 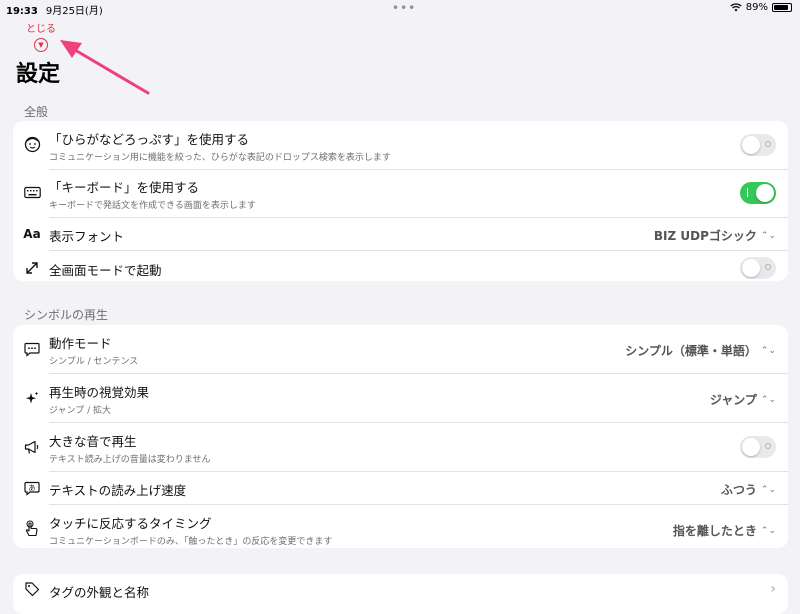 I want to click on chevron-right-icon: ›, so click(x=773, y=589).